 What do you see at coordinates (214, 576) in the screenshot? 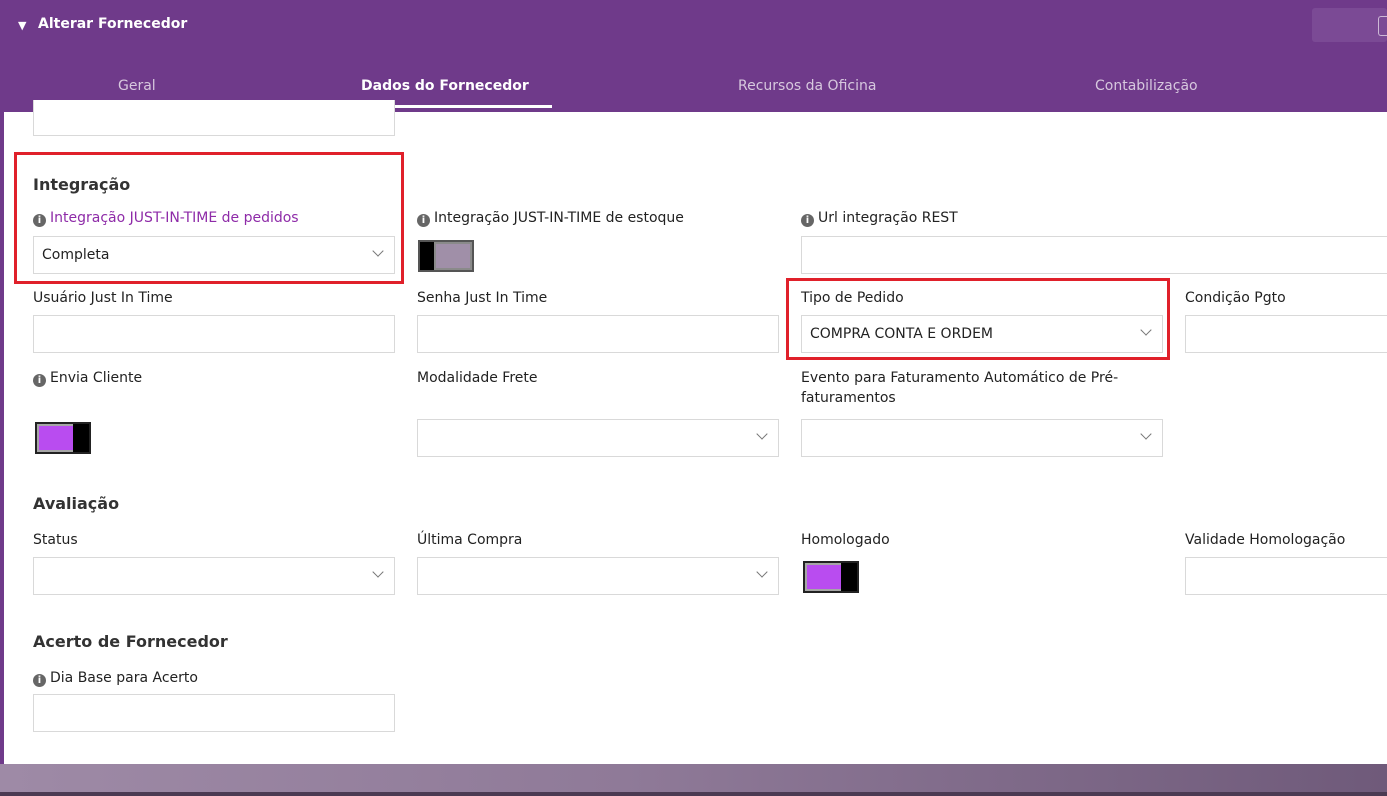
I see `status-select` at bounding box center [214, 576].